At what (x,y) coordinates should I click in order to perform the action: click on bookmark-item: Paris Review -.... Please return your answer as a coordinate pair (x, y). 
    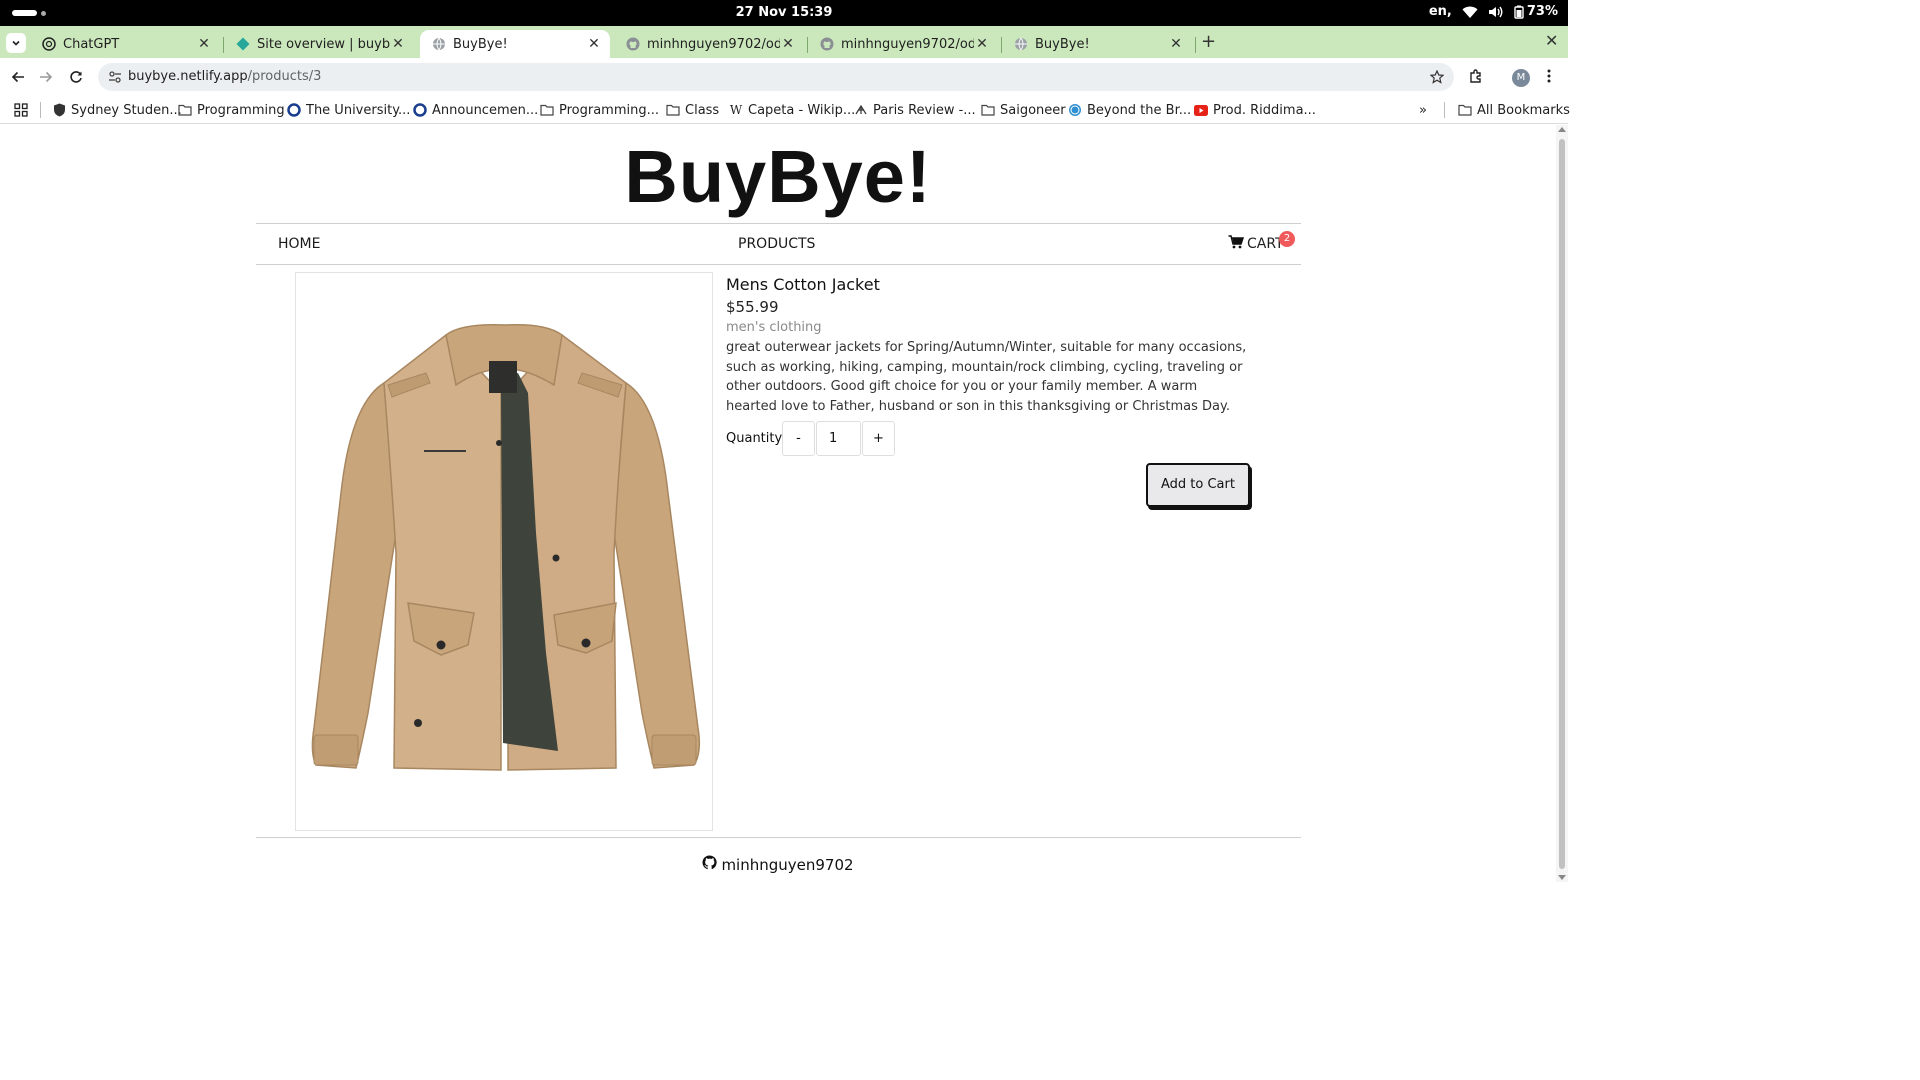
    Looking at the image, I should click on (915, 110).